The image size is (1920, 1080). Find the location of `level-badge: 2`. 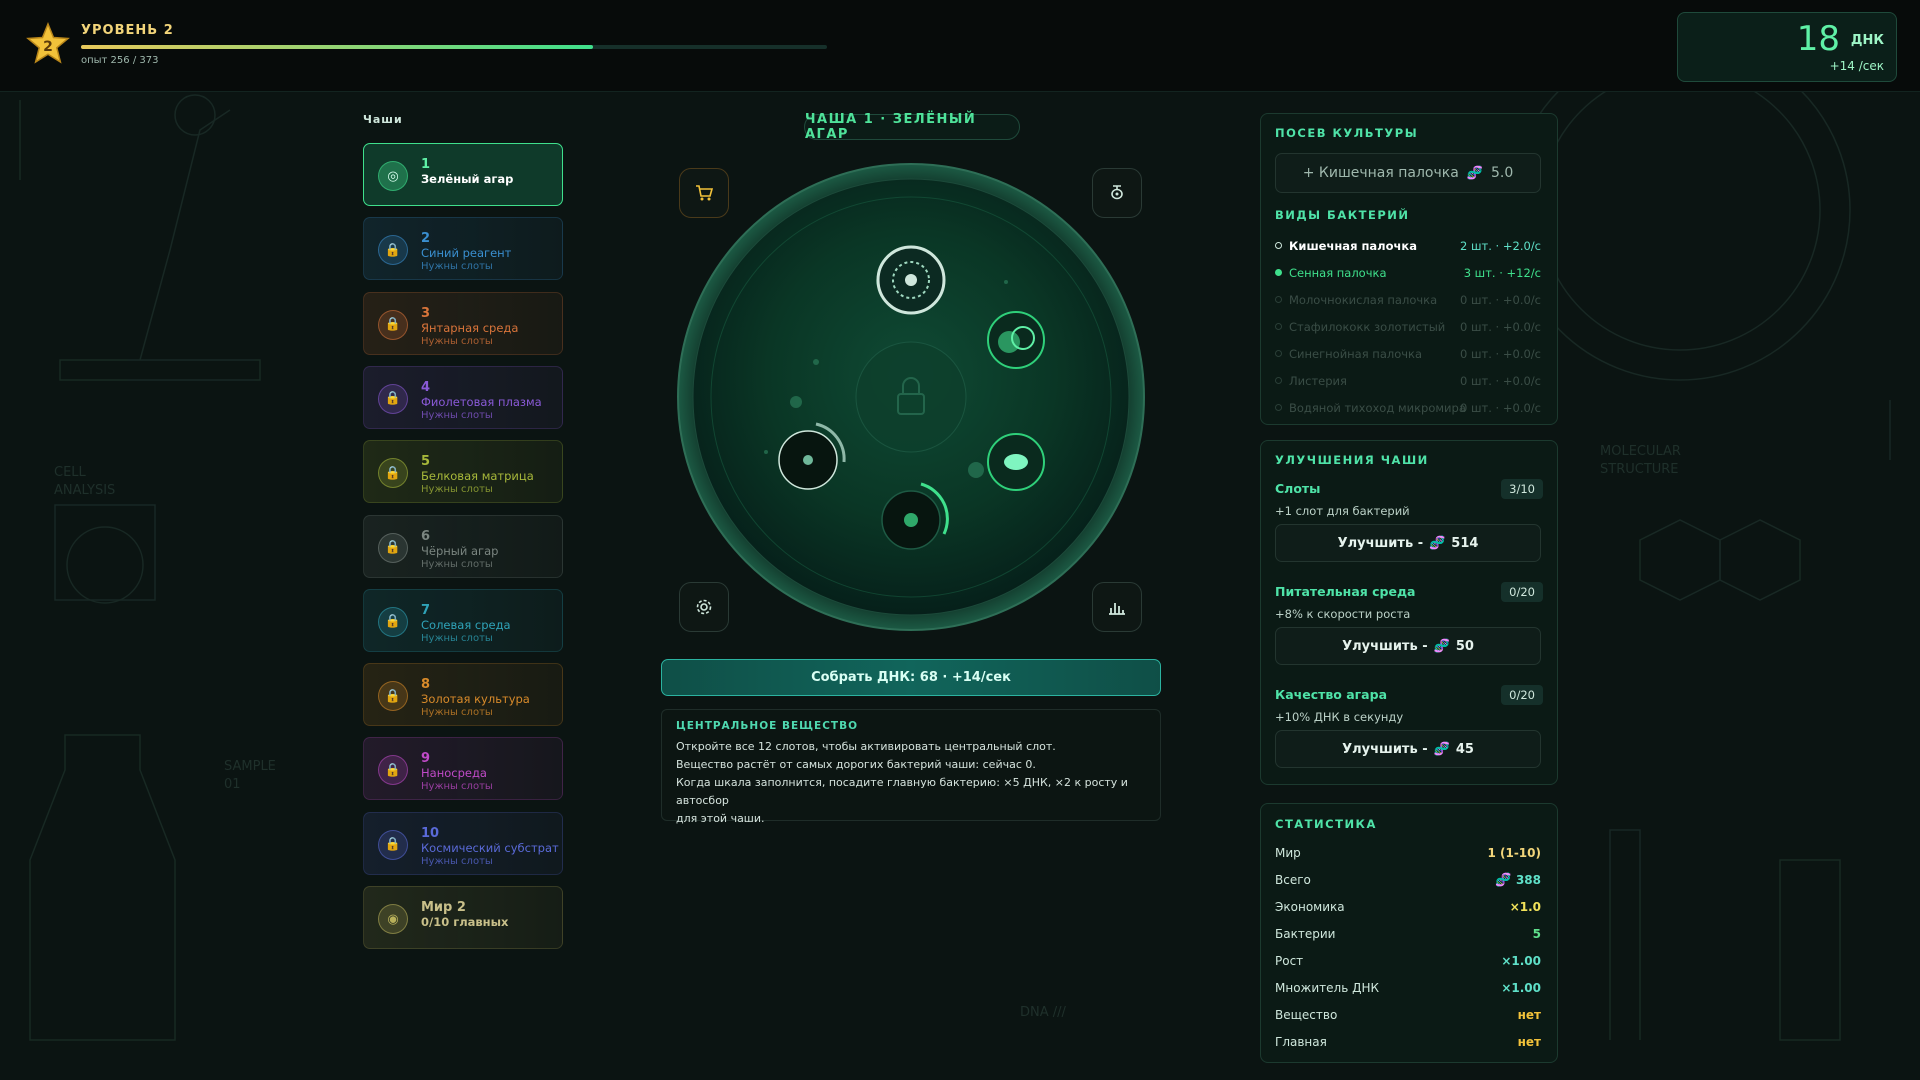

level-badge: 2 is located at coordinates (48, 47).